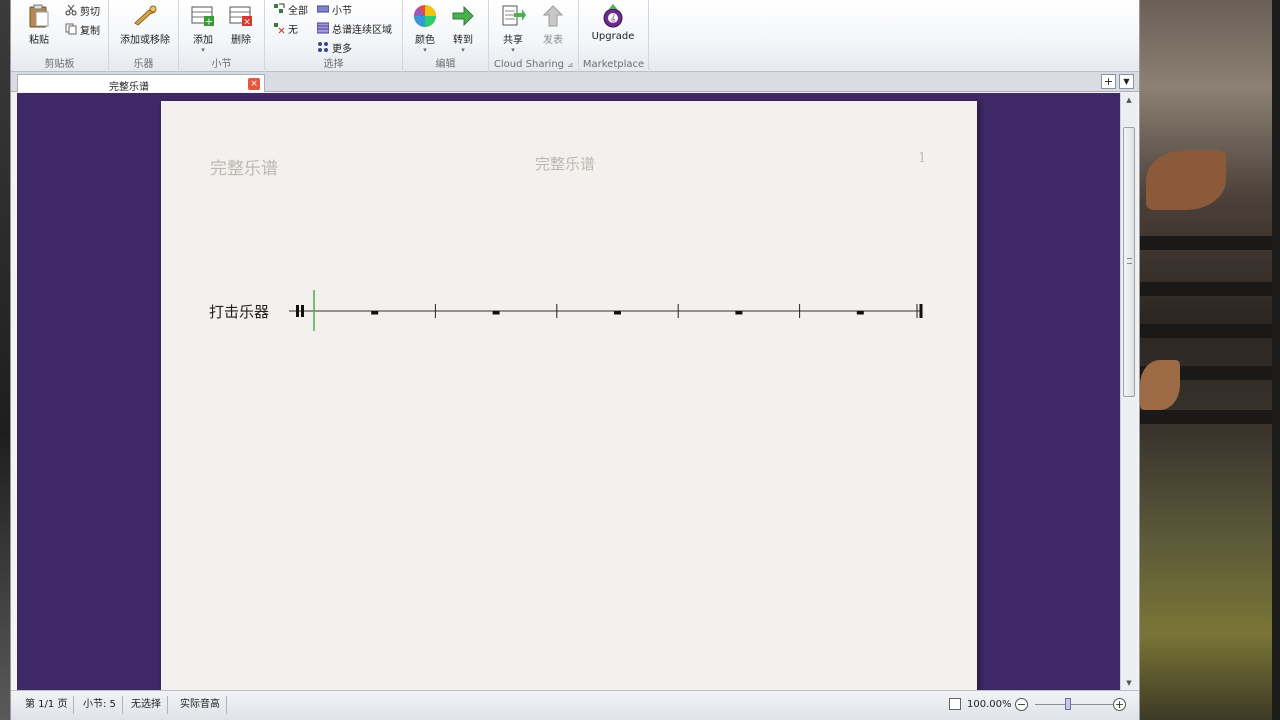 Image resolution: width=1280 pixels, height=720 pixels. I want to click on bars-group: + 添加 ▾ × 删除 小节, so click(222, 36).